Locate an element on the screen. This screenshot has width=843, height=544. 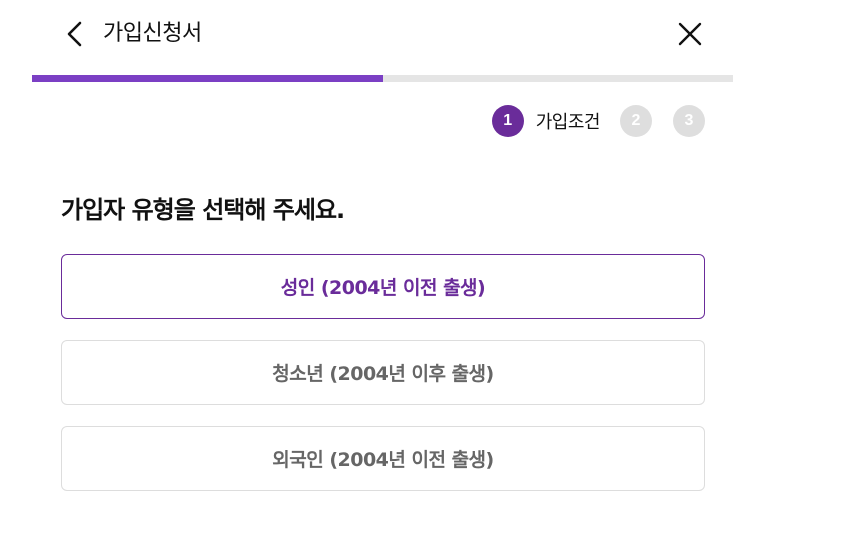
step-2-circle: 2 is located at coordinates (636, 121).